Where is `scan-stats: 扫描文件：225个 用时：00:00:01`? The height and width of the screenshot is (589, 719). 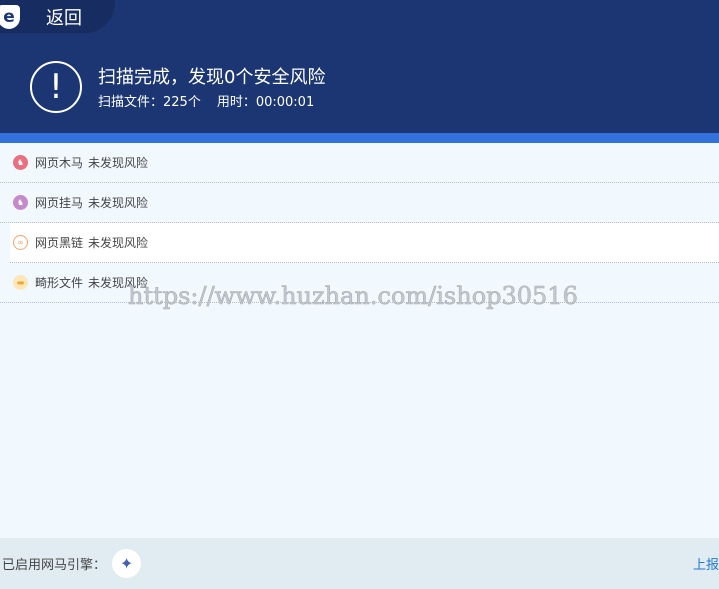 scan-stats: 扫描文件：225个 用时：00:00:01 is located at coordinates (206, 100).